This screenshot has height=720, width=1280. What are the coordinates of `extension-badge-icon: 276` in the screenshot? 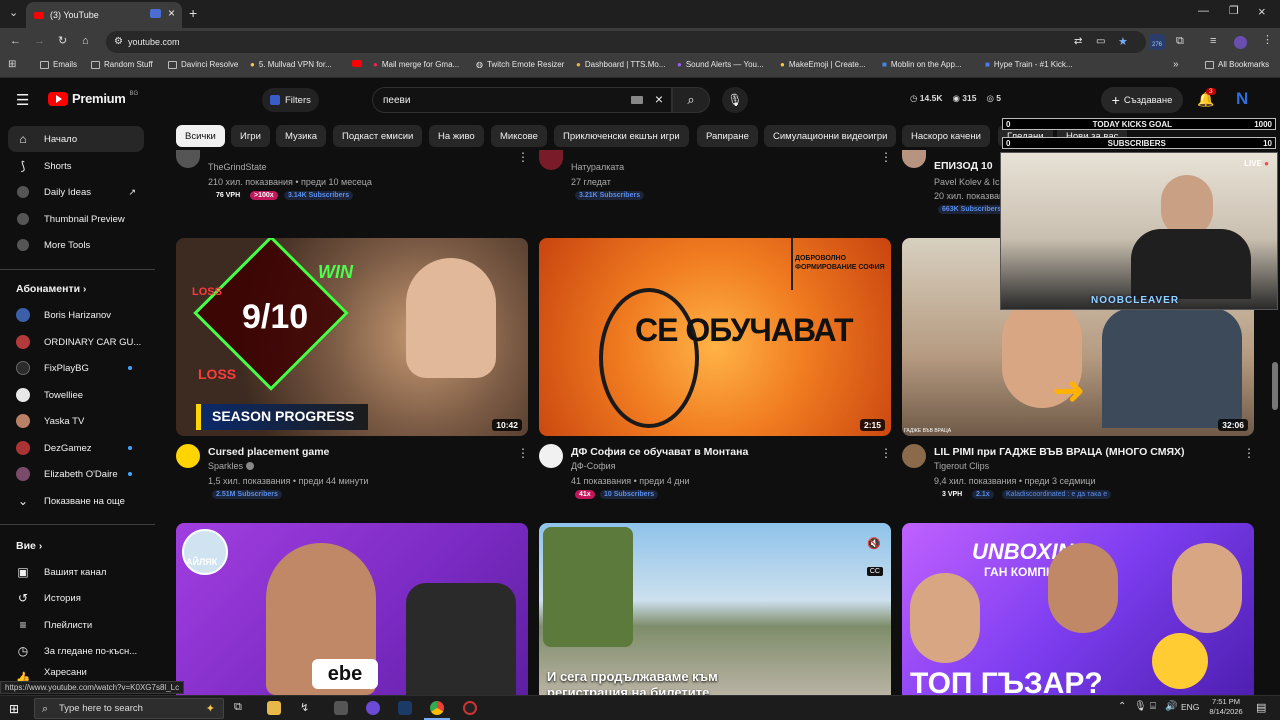 It's located at (1157, 42).